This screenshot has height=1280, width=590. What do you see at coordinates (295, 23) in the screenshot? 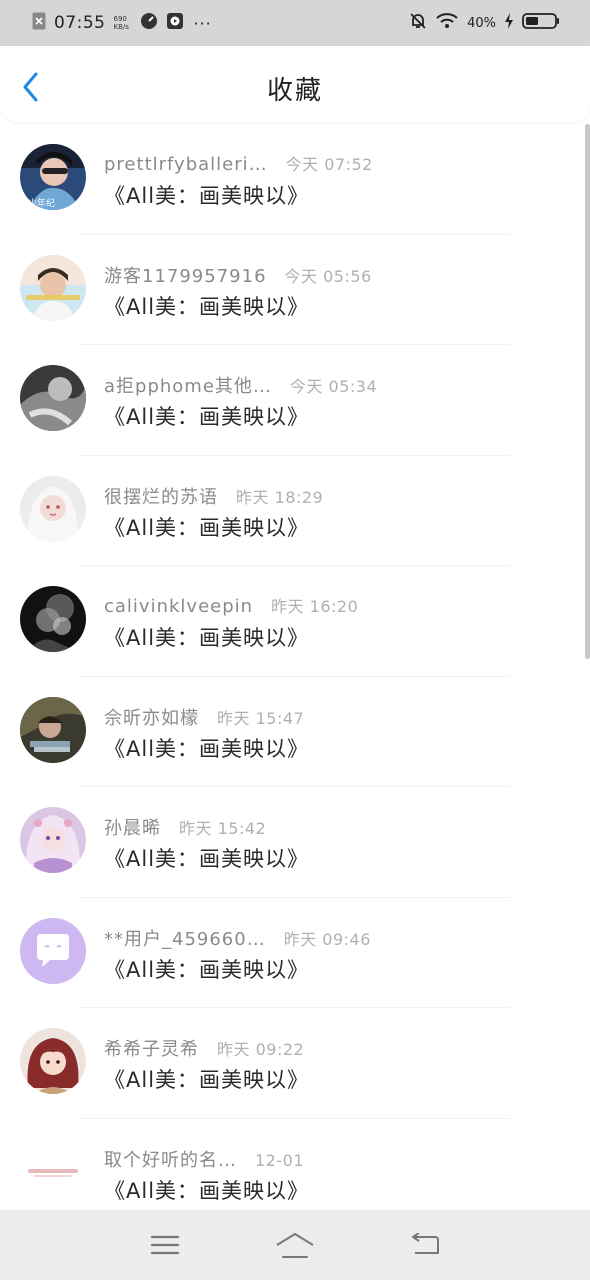
I see `status-bar: 07:55 690 KB/s ··· 40%` at bounding box center [295, 23].